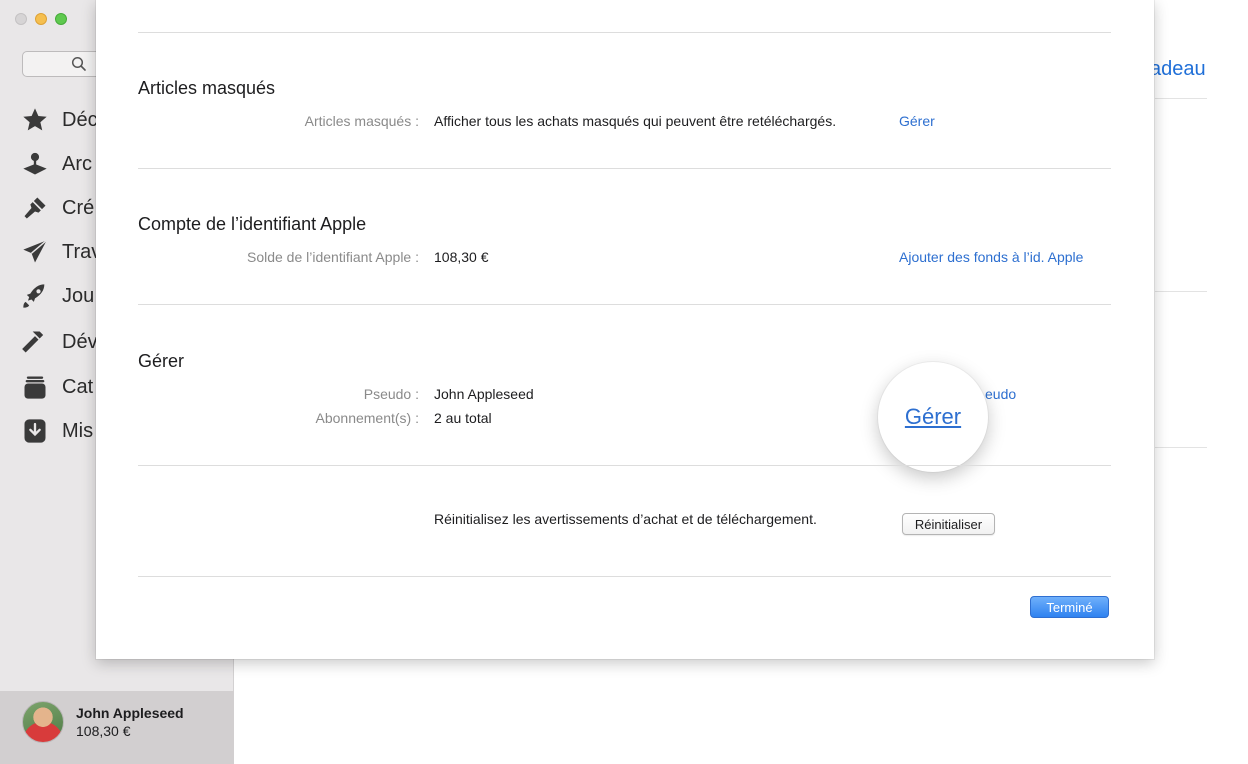  What do you see at coordinates (35, 120) in the screenshot?
I see `star-icon` at bounding box center [35, 120].